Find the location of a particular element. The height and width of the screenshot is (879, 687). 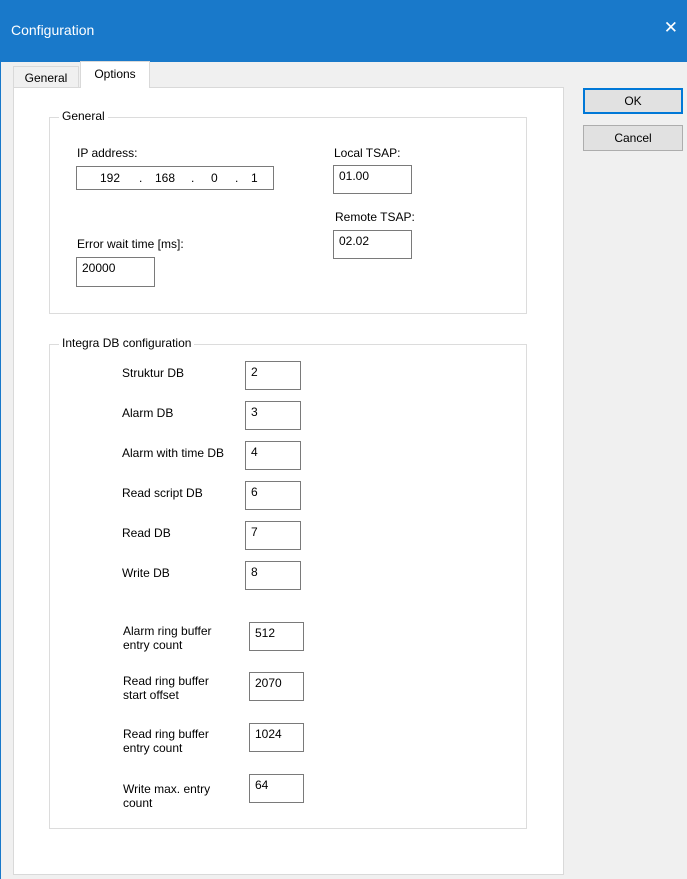

general-group-legend: General is located at coordinates (83, 116).